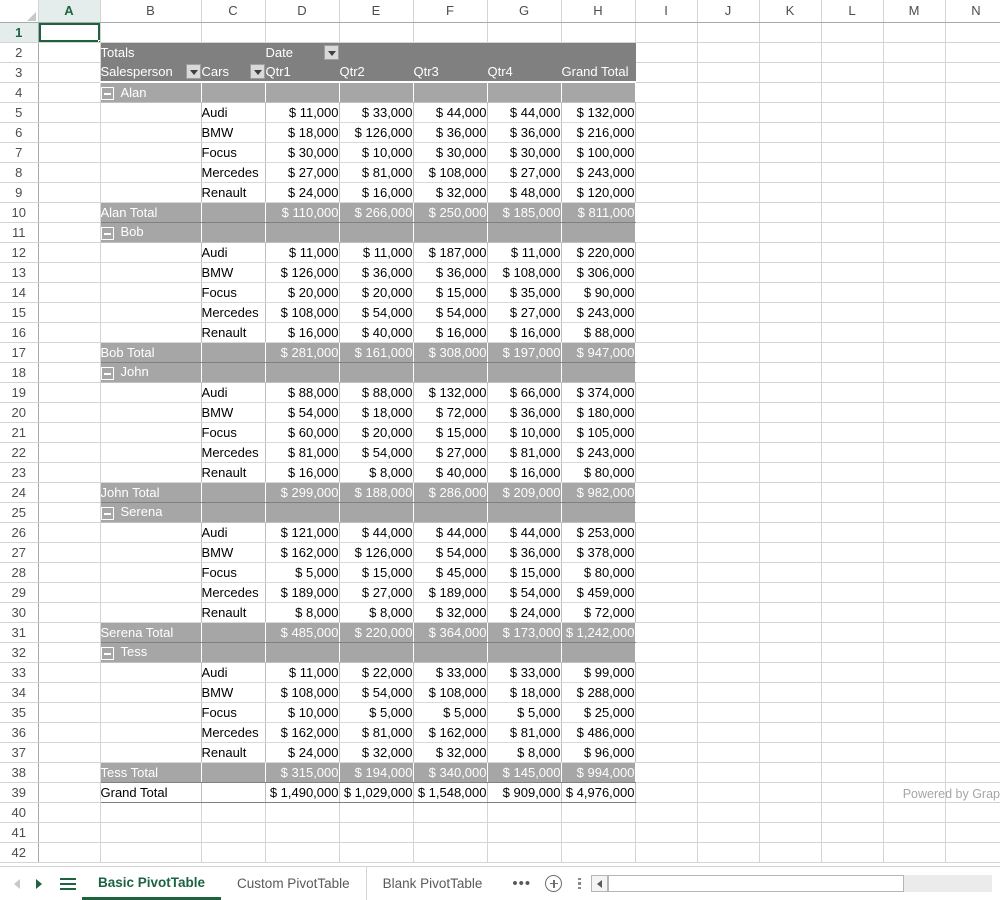 The image size is (1000, 900). Describe the element at coordinates (524, 572) in the screenshot. I see `pivot-value-cell: $ 15,000` at that location.